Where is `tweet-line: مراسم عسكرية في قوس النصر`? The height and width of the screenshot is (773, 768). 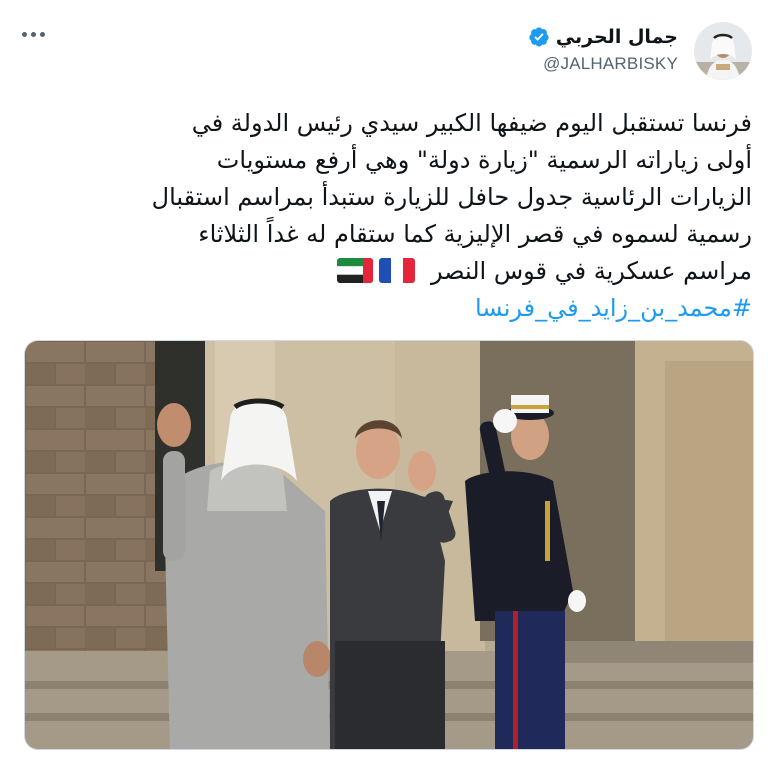 tweet-line: مراسم عسكرية في قوس النصر is located at coordinates (591, 271).